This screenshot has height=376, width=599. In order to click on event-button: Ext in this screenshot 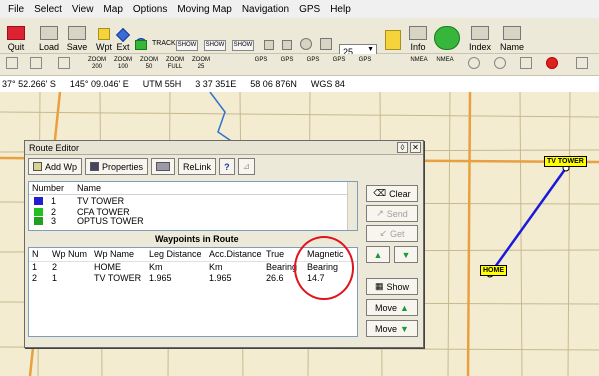, I will do `click(123, 36)`.